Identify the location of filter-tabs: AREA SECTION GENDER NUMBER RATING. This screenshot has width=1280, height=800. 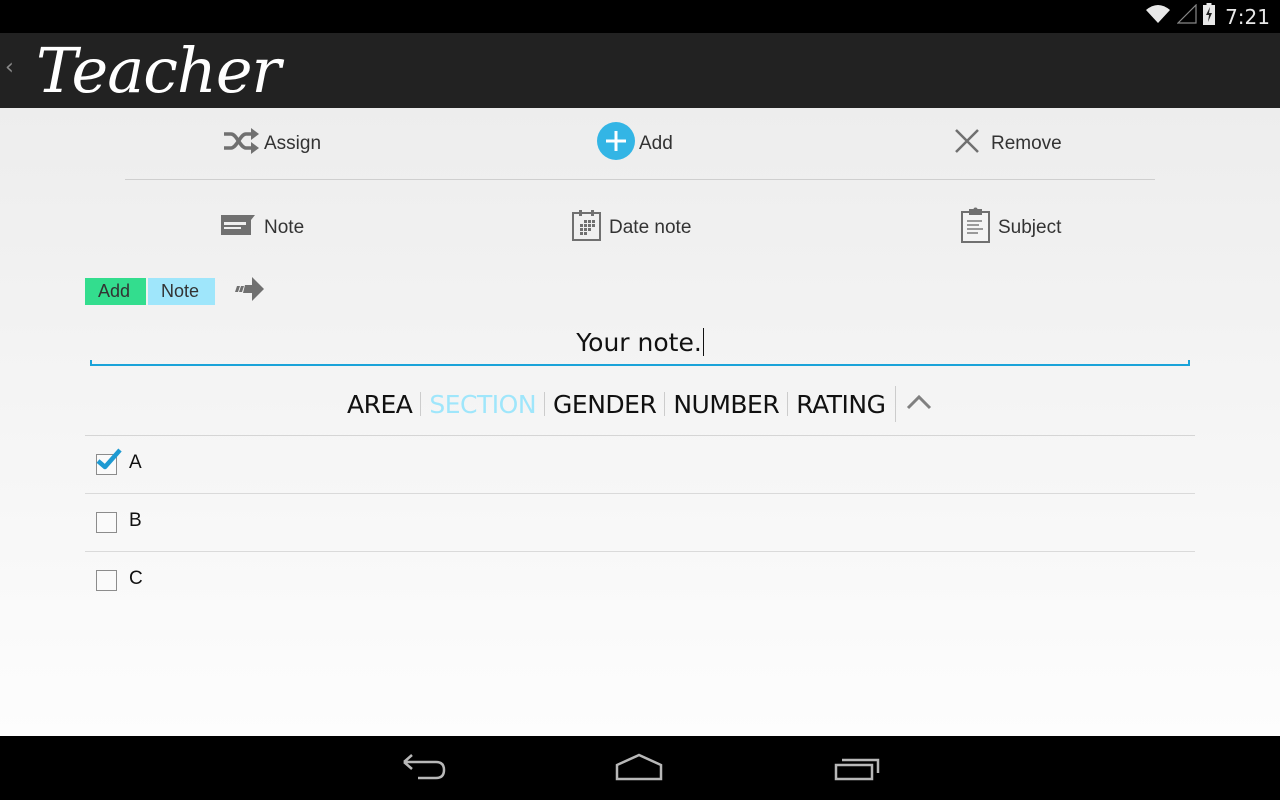
(635, 404).